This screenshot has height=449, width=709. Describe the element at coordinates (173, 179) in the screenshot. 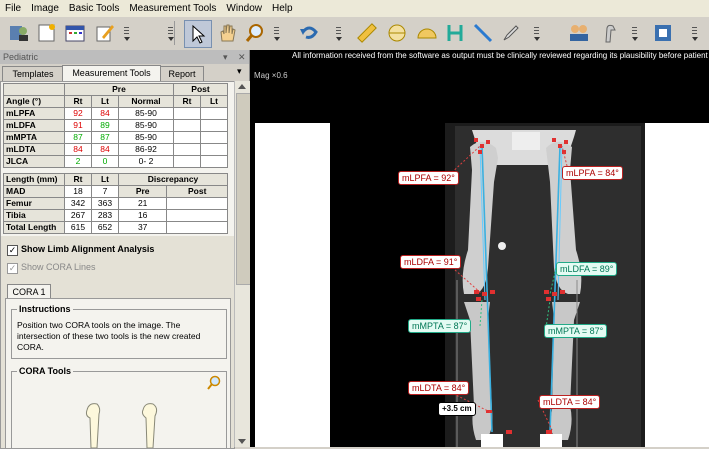

I see `column-header: Discrepancy` at that location.